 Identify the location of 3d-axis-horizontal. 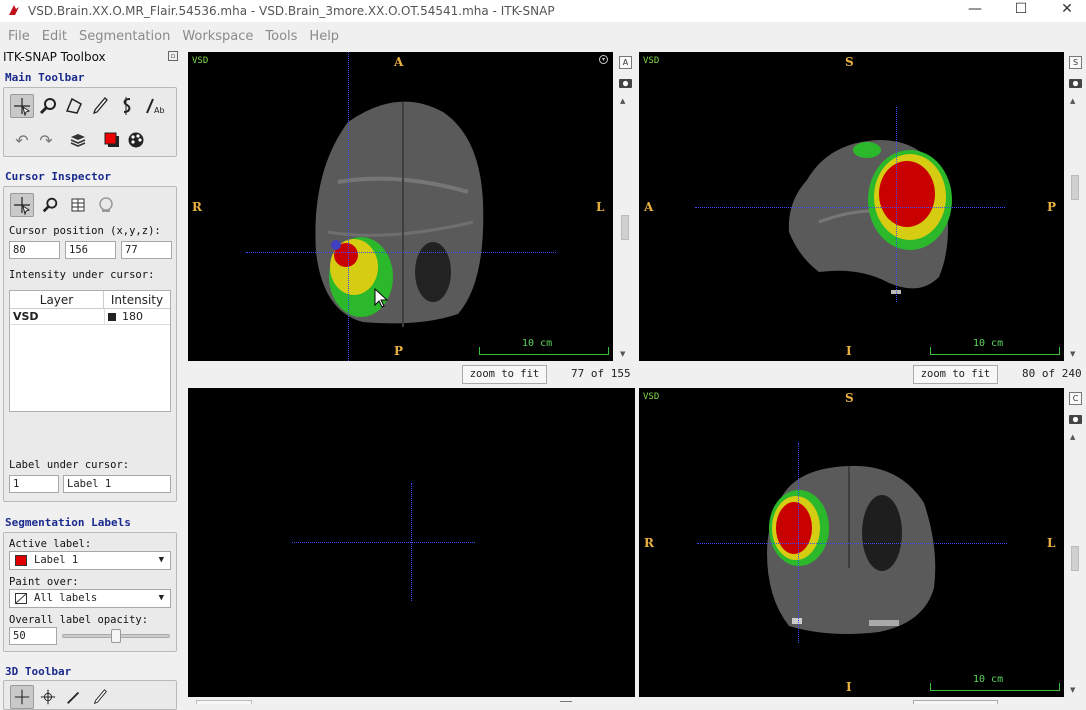
(383, 542).